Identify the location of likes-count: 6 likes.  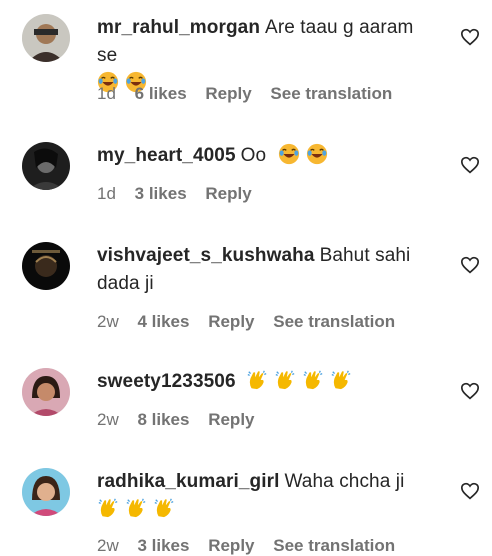
(161, 93).